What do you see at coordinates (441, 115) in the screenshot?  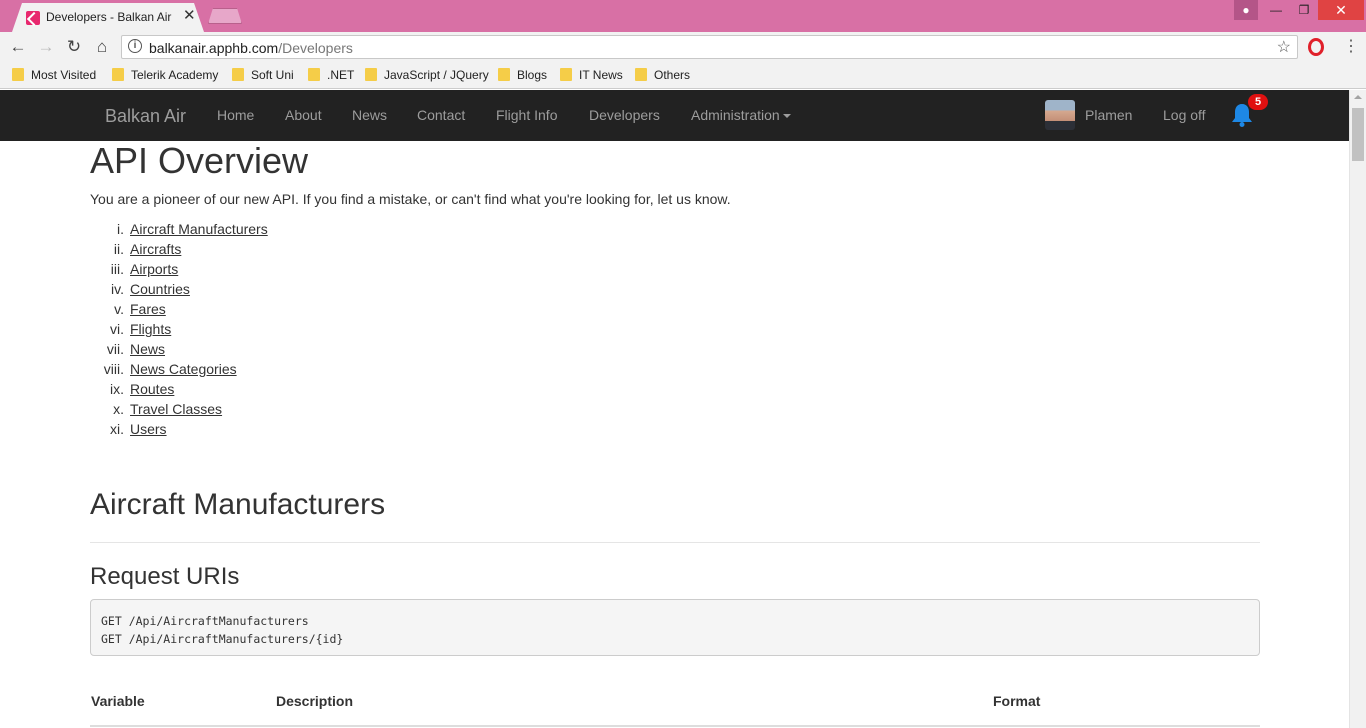 I see `nav-contact: Contact` at bounding box center [441, 115].